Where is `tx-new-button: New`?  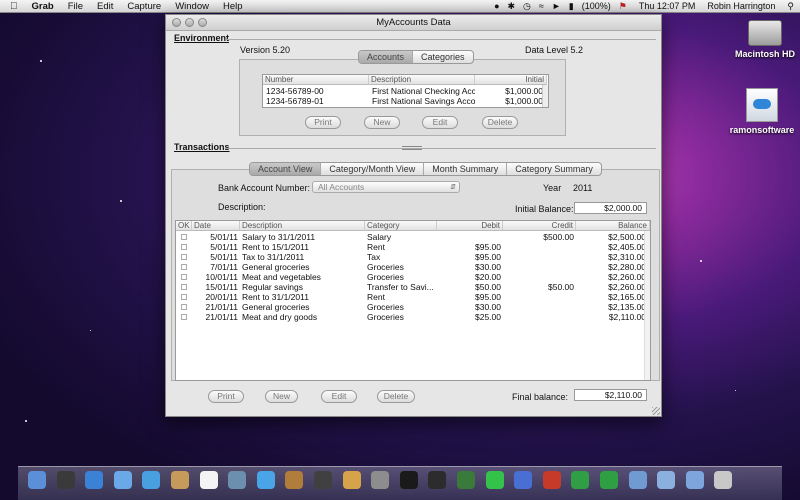 tx-new-button: New is located at coordinates (281, 396).